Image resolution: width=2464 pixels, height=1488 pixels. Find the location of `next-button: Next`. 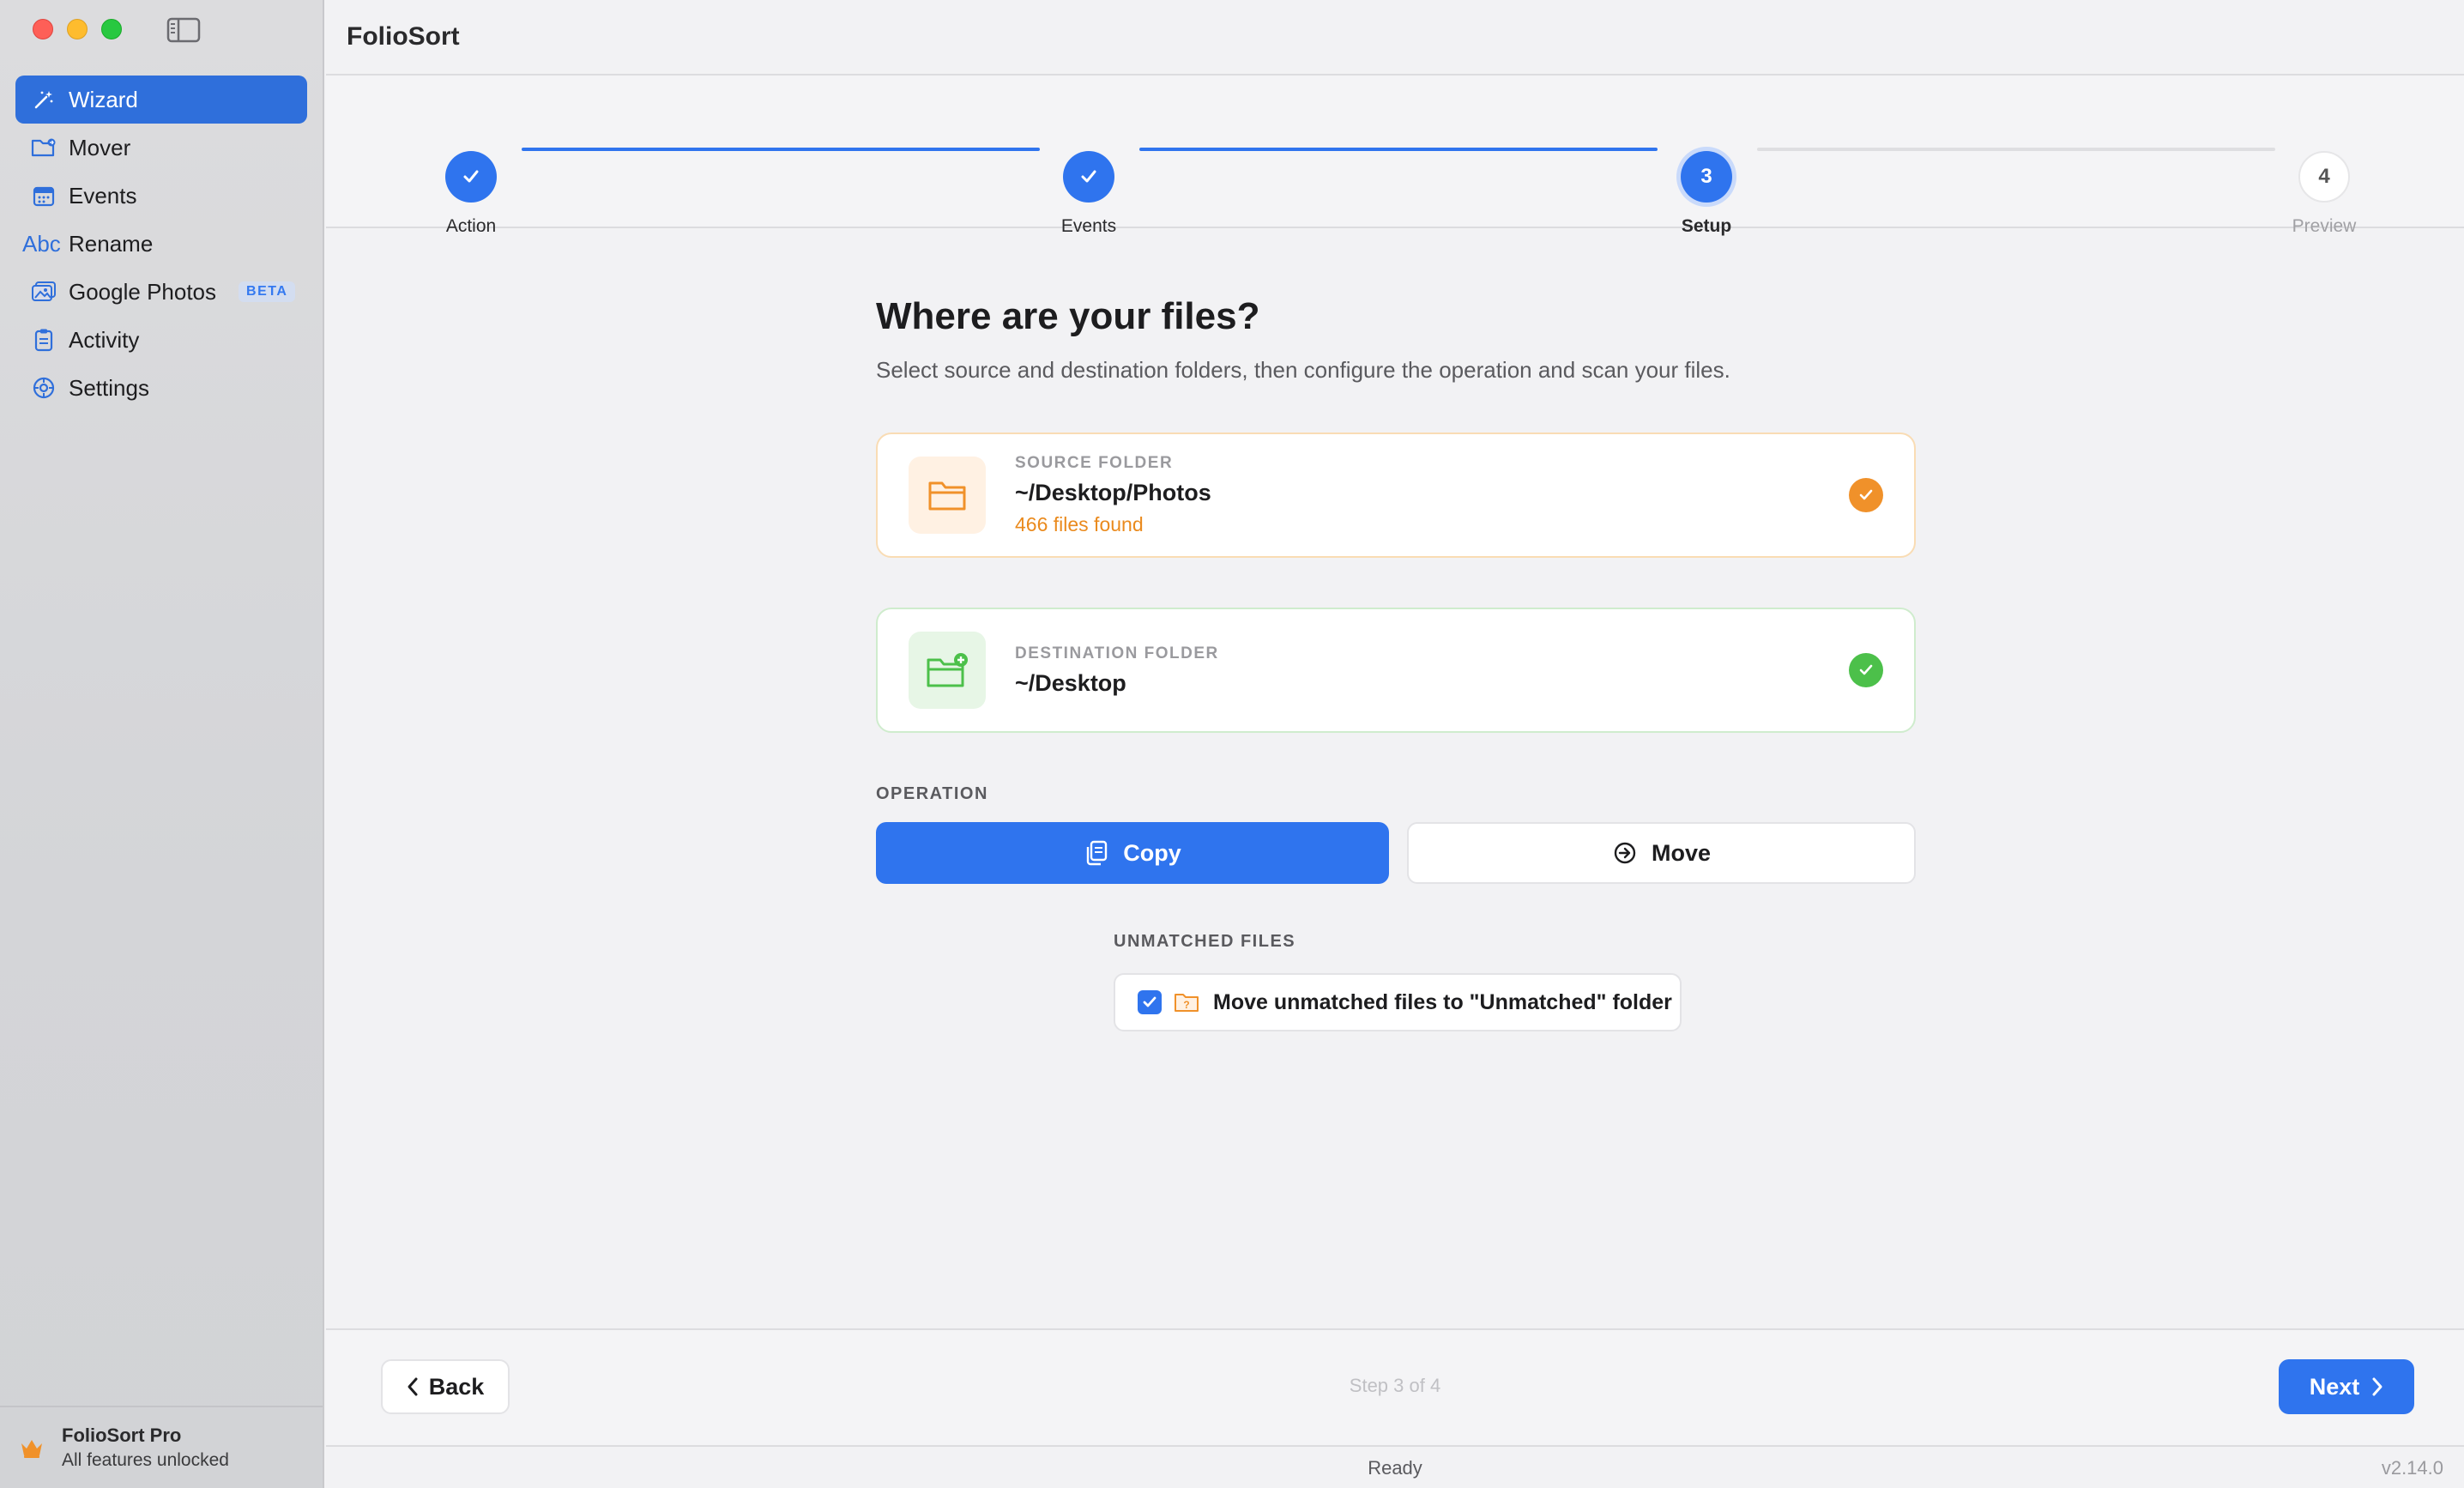

next-button: Next is located at coordinates (2346, 1386).